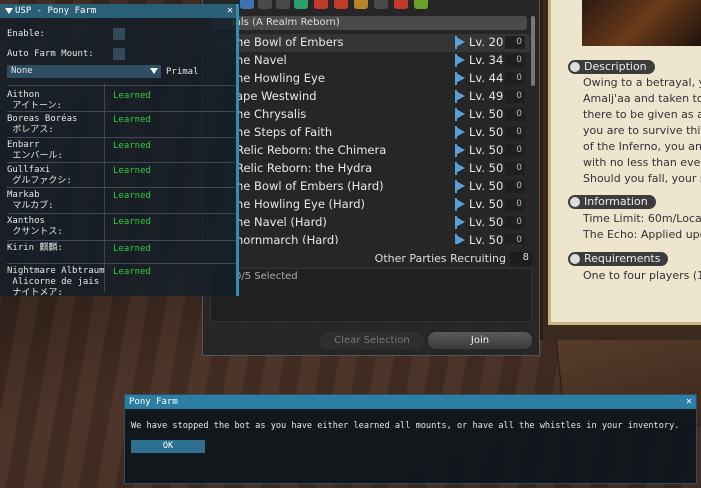 The image size is (701, 488). I want to click on mount-select: None, so click(84, 71).